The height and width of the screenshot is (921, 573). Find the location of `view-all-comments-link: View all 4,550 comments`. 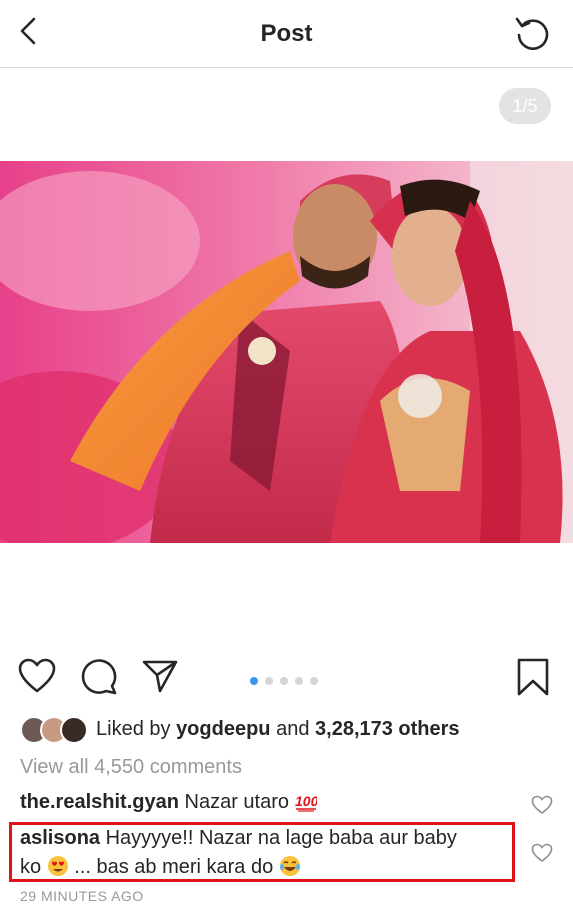

view-all-comments-link: View all 4,550 comments is located at coordinates (131, 767).